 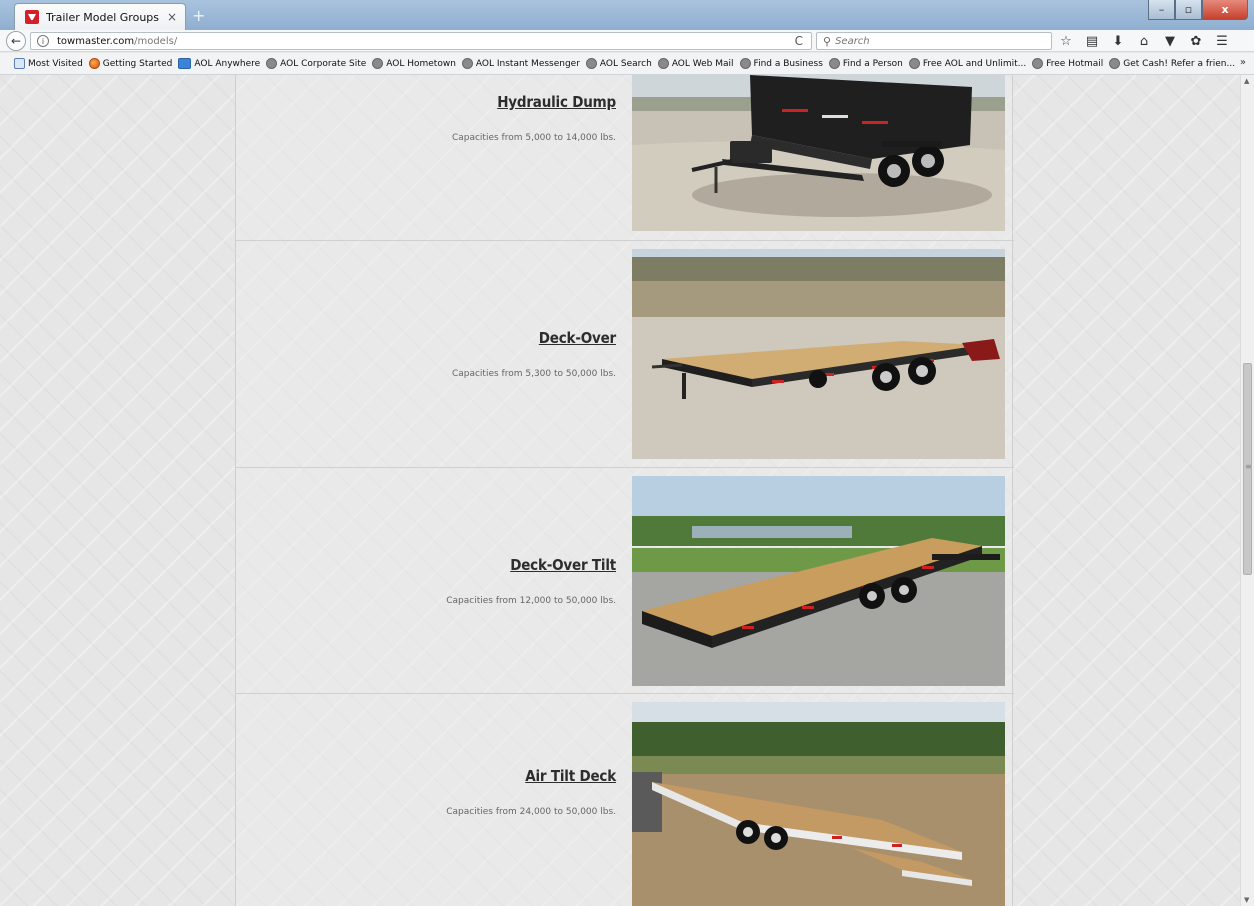 What do you see at coordinates (198, 15) in the screenshot?
I see `new-tab-button: +` at bounding box center [198, 15].